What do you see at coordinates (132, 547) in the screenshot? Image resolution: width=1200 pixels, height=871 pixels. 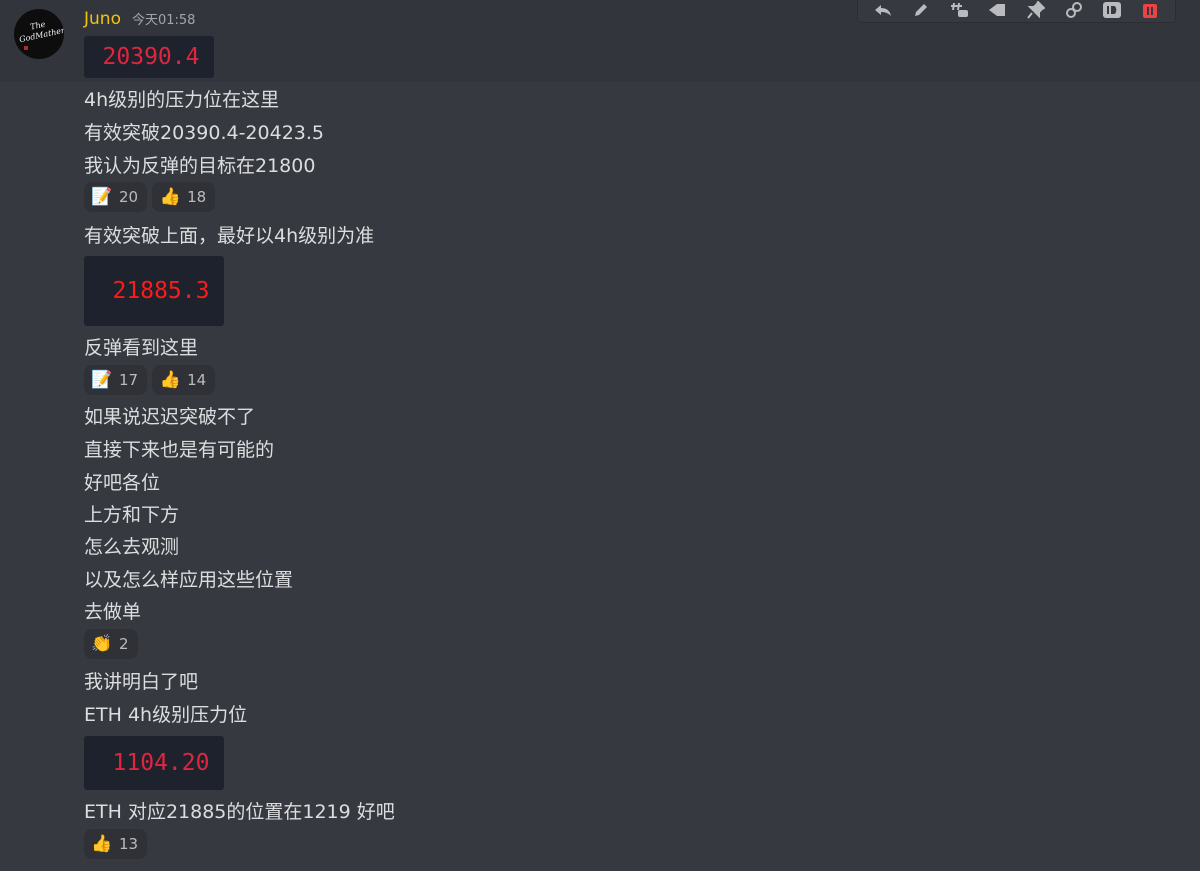 I see `message-line: 怎么去观测` at bounding box center [132, 547].